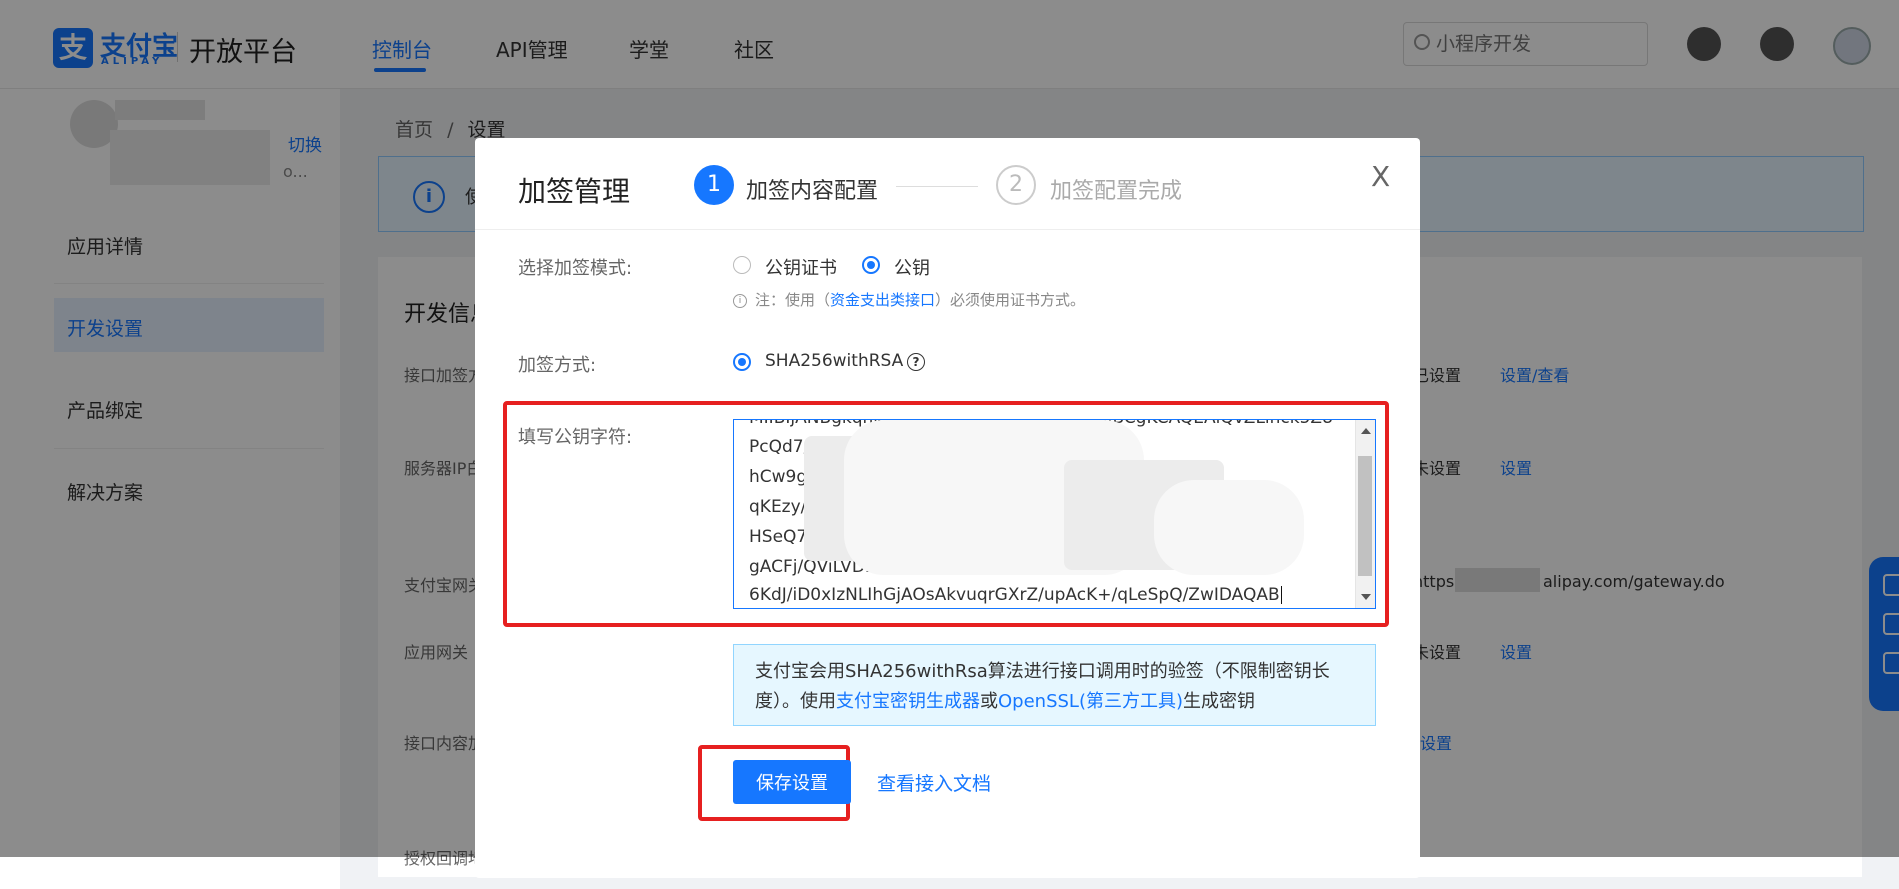  What do you see at coordinates (1229, 527) in the screenshot?
I see `redaction-mask` at bounding box center [1229, 527].